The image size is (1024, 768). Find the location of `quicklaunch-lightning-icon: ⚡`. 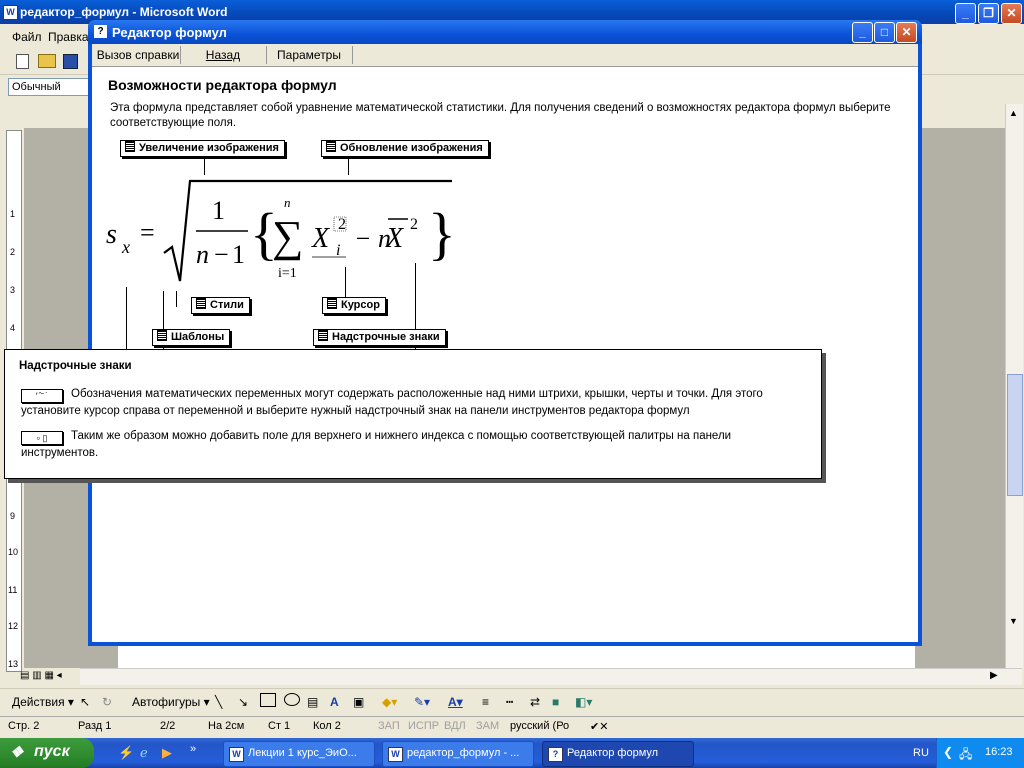

quicklaunch-lightning-icon: ⚡ is located at coordinates (126, 753).